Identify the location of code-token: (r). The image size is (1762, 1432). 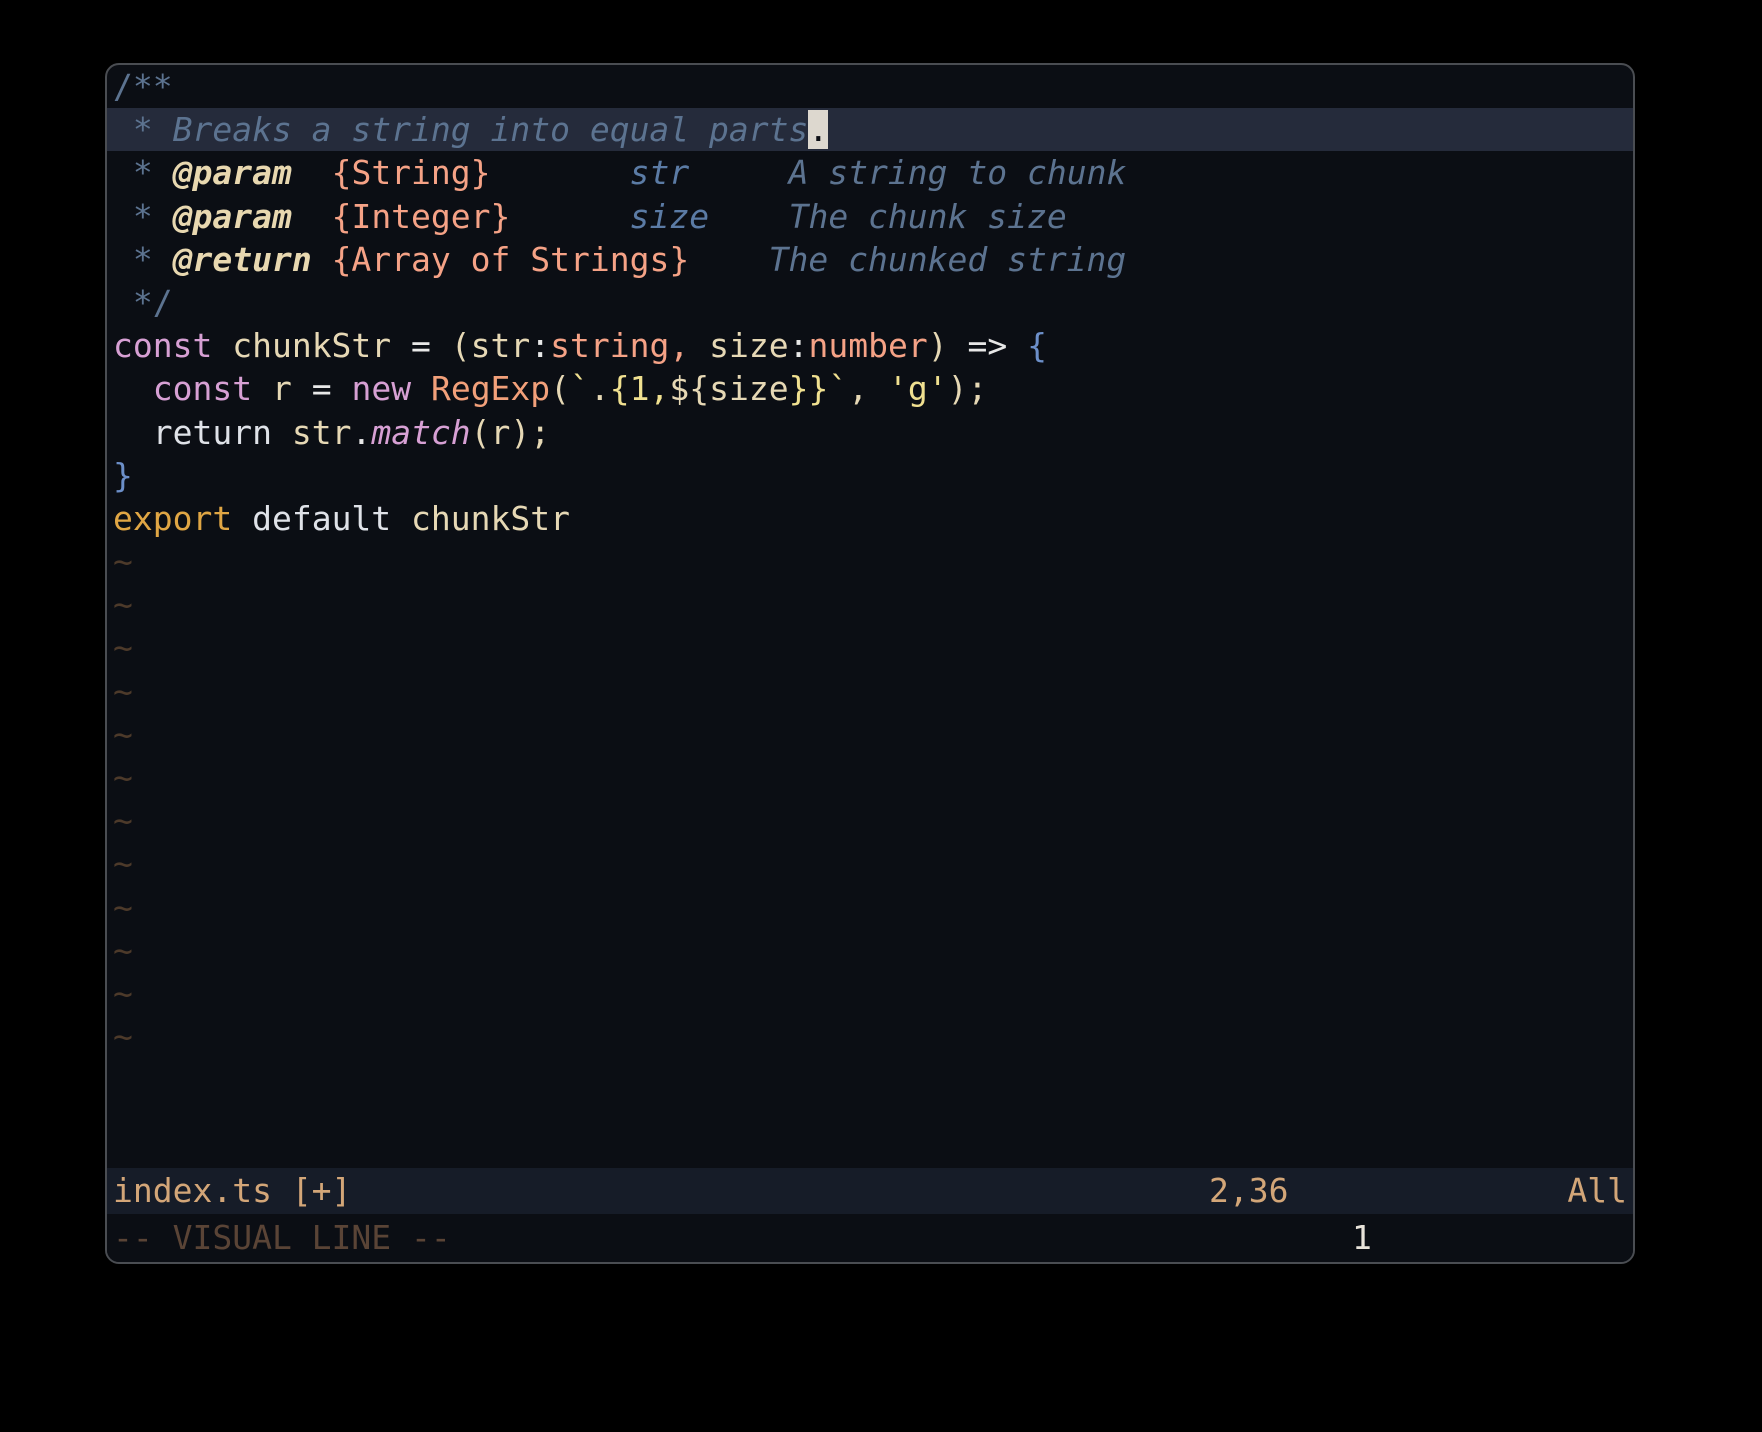
(500, 432).